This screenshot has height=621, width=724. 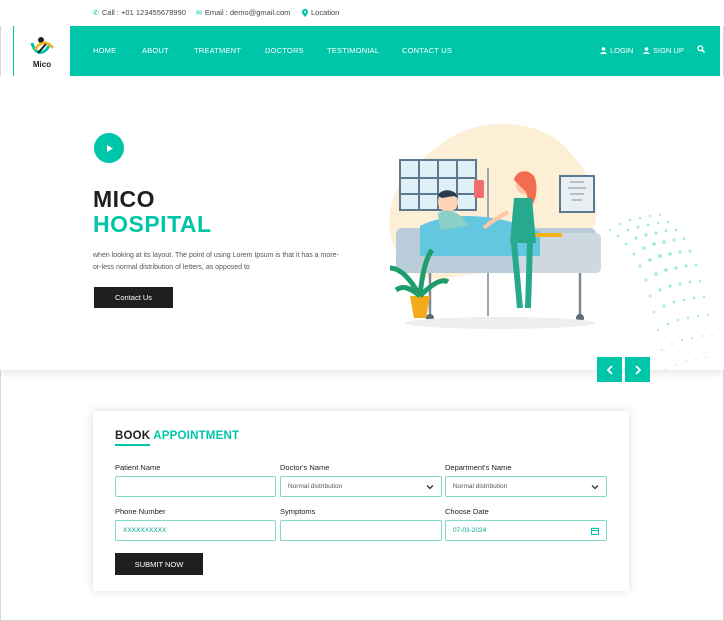 I want to click on signup-label: SIGN UP, so click(x=668, y=50).